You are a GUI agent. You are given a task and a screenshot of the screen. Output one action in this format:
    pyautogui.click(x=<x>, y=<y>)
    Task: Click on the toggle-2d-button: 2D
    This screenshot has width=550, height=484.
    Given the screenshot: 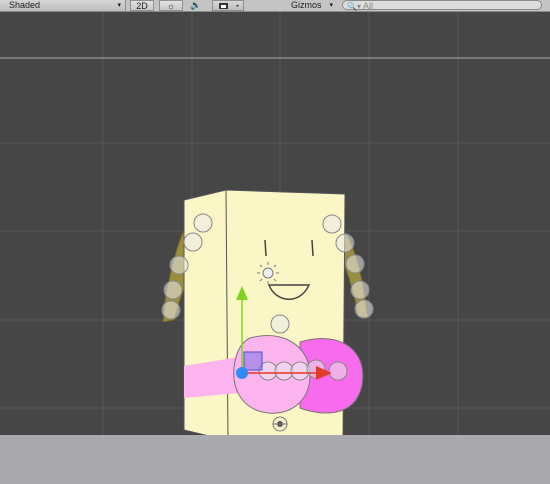 What is the action you would take?
    pyautogui.click(x=142, y=5)
    